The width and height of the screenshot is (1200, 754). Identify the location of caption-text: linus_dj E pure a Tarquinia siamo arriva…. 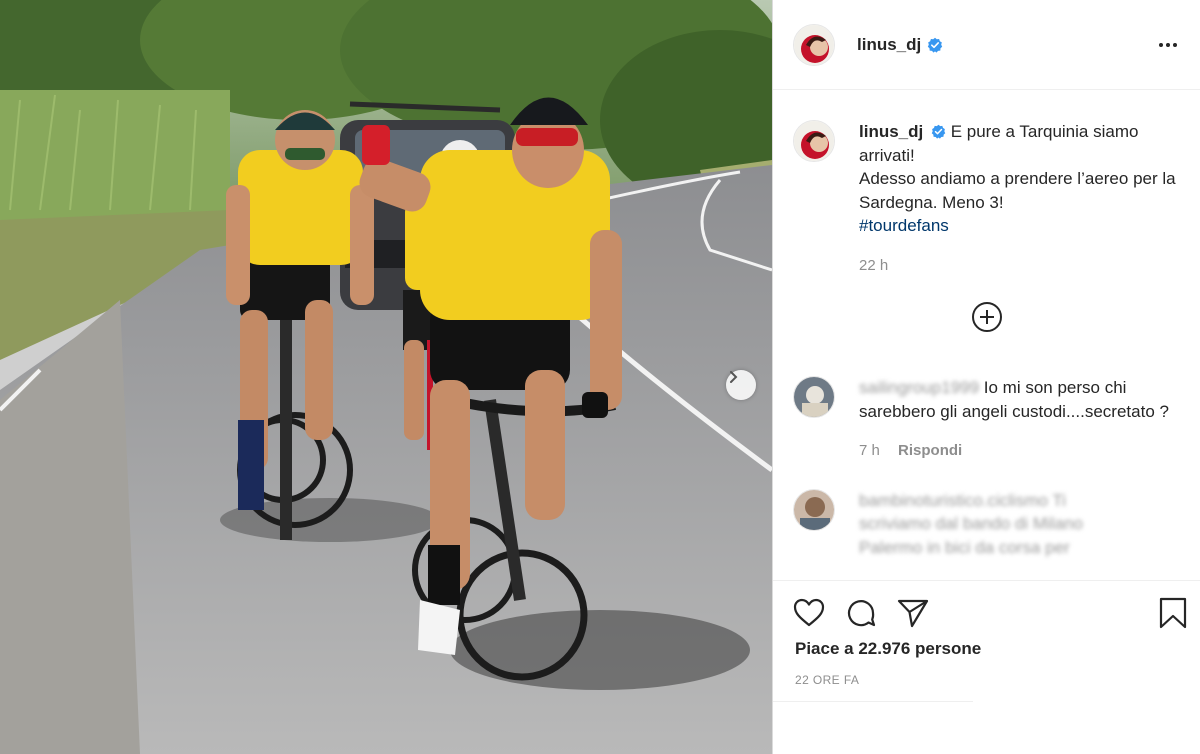
(1019, 198).